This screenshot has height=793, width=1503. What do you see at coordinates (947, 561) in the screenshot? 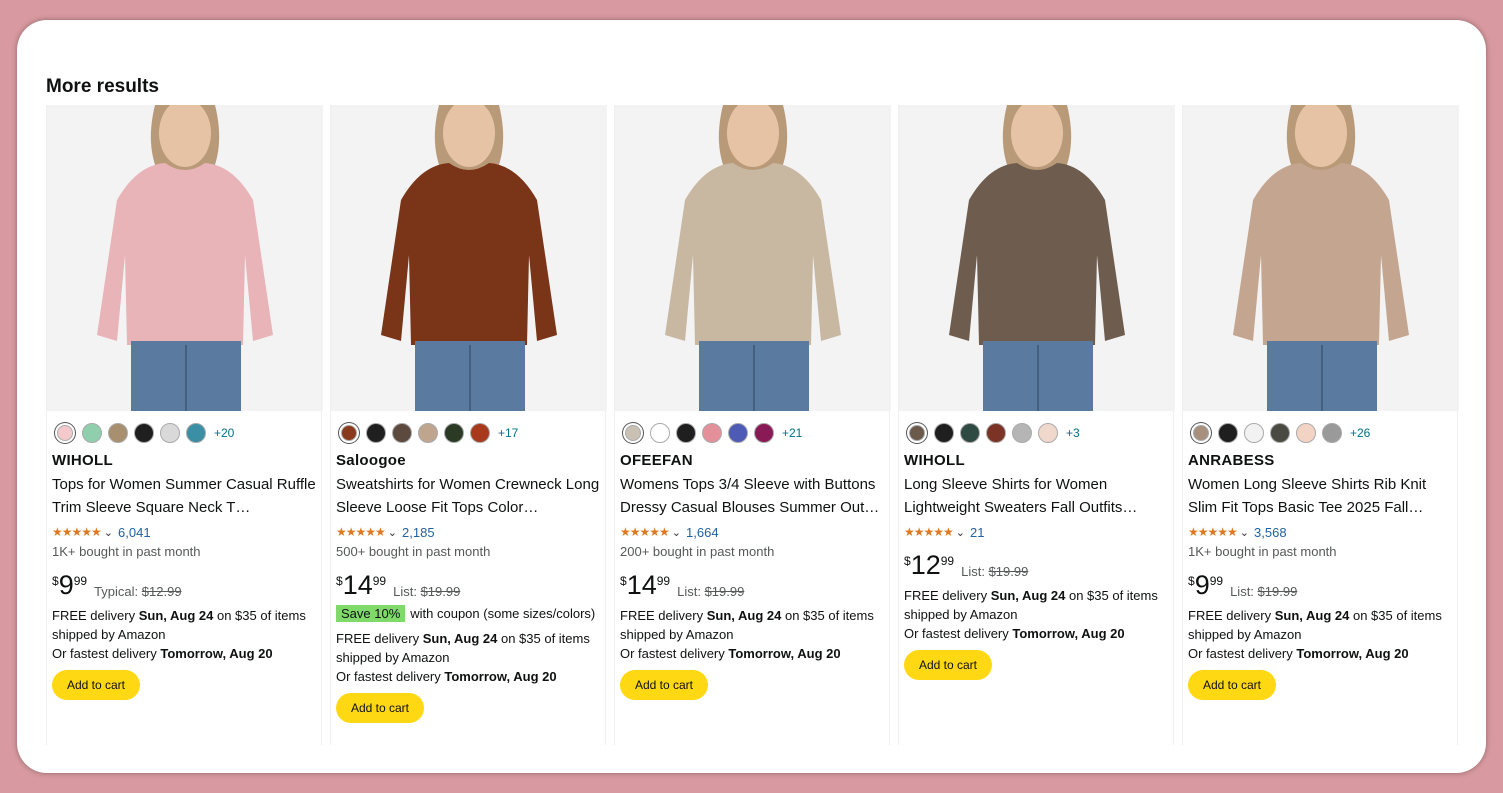
I see `price-fraction: 99` at bounding box center [947, 561].